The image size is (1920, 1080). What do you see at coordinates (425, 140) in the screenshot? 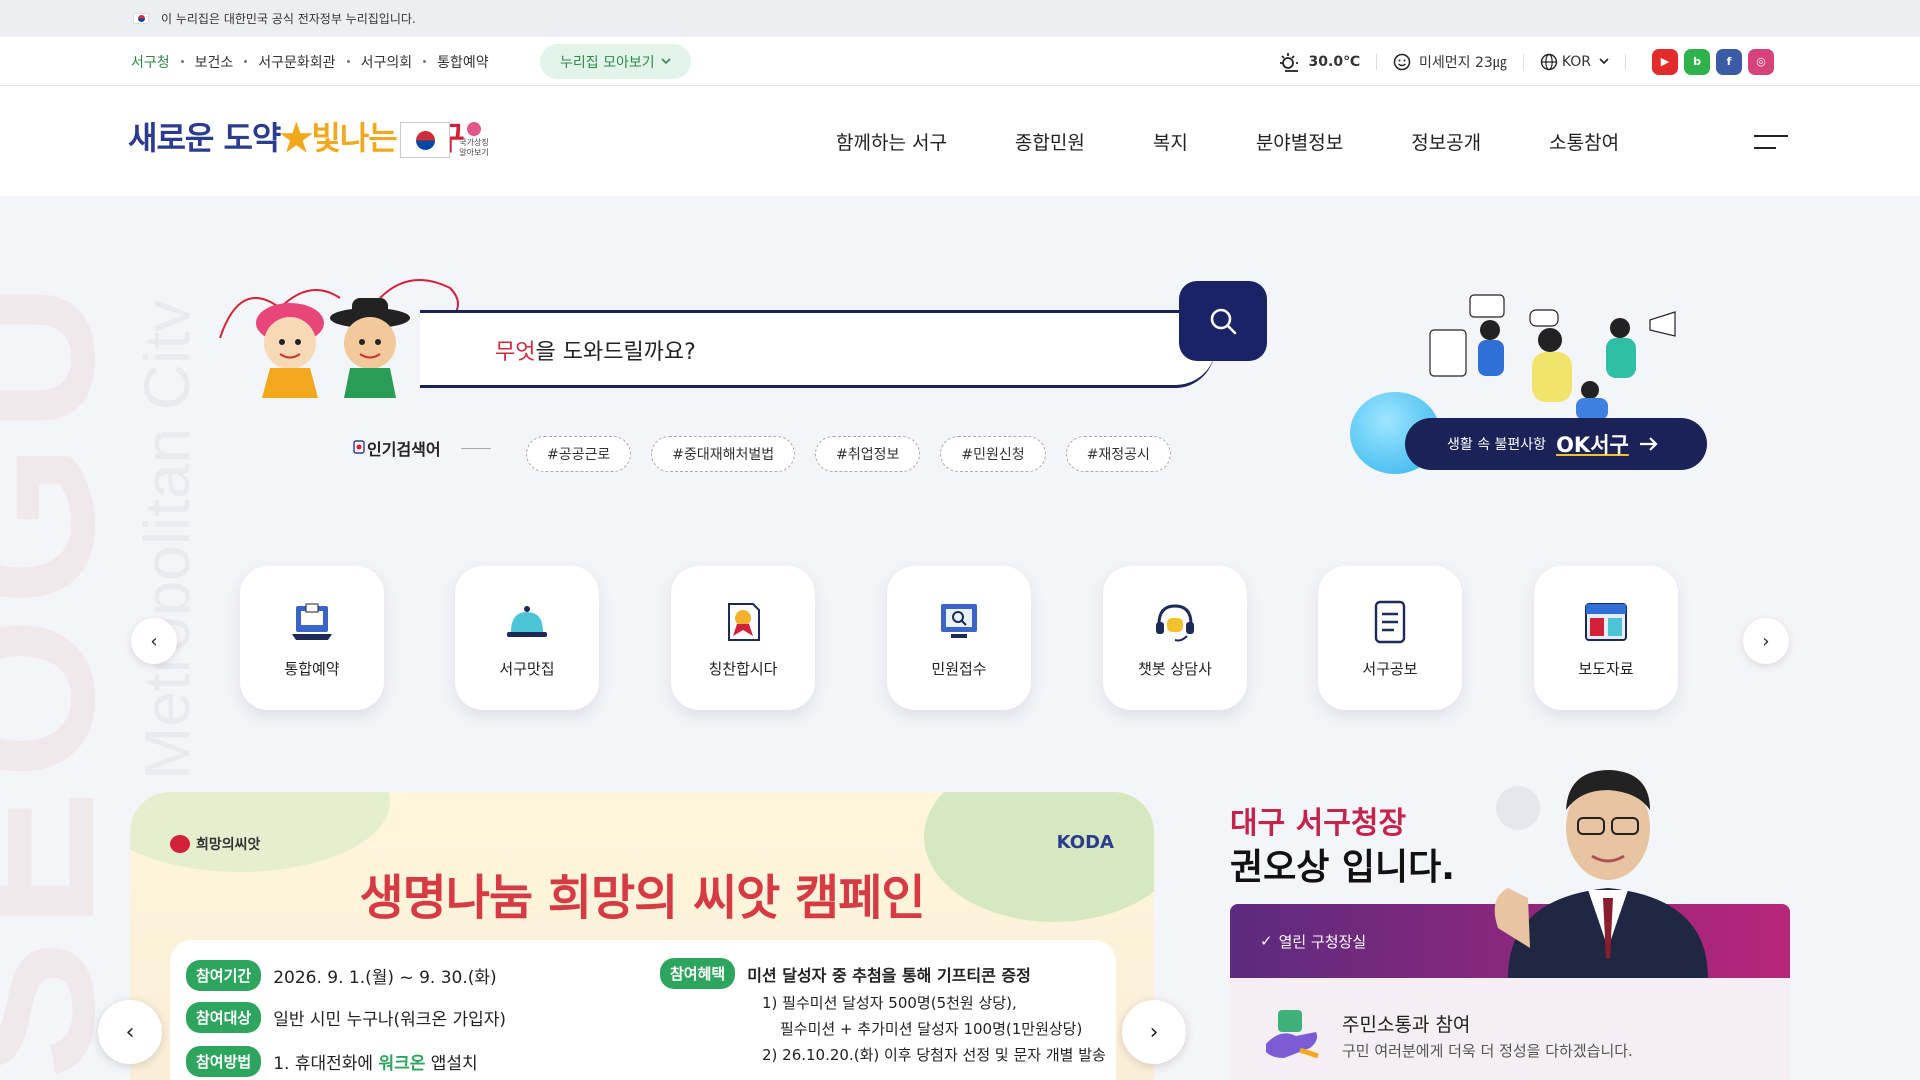
I see `korea-flag-icon` at bounding box center [425, 140].